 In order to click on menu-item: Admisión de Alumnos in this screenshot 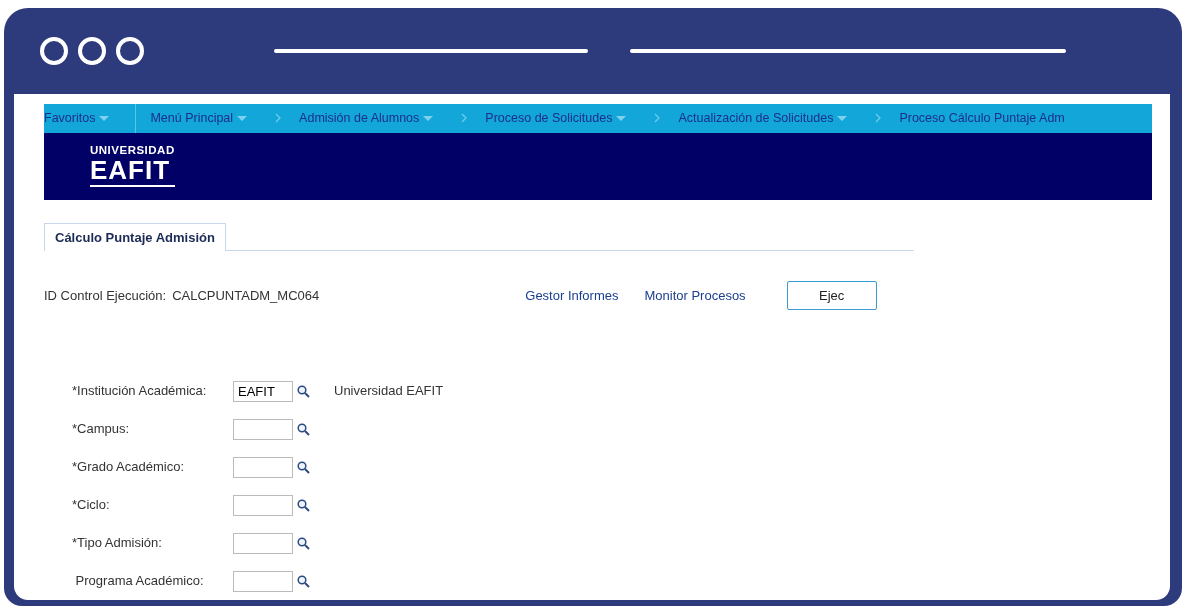, I will do `click(359, 118)`.